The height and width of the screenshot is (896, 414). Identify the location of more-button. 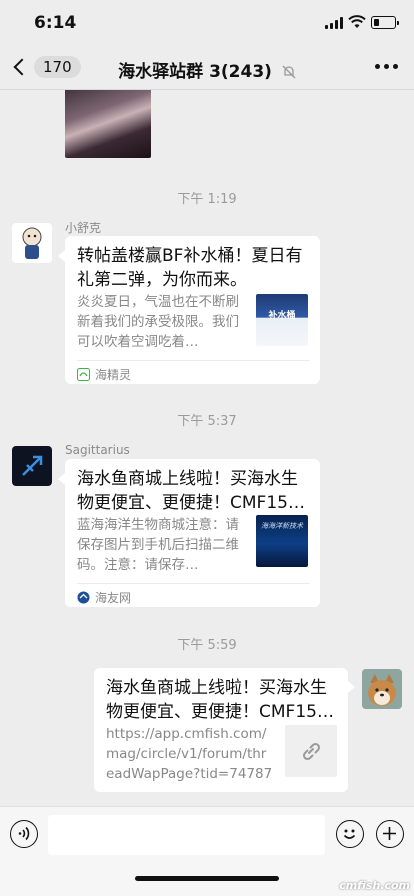
(386, 66).